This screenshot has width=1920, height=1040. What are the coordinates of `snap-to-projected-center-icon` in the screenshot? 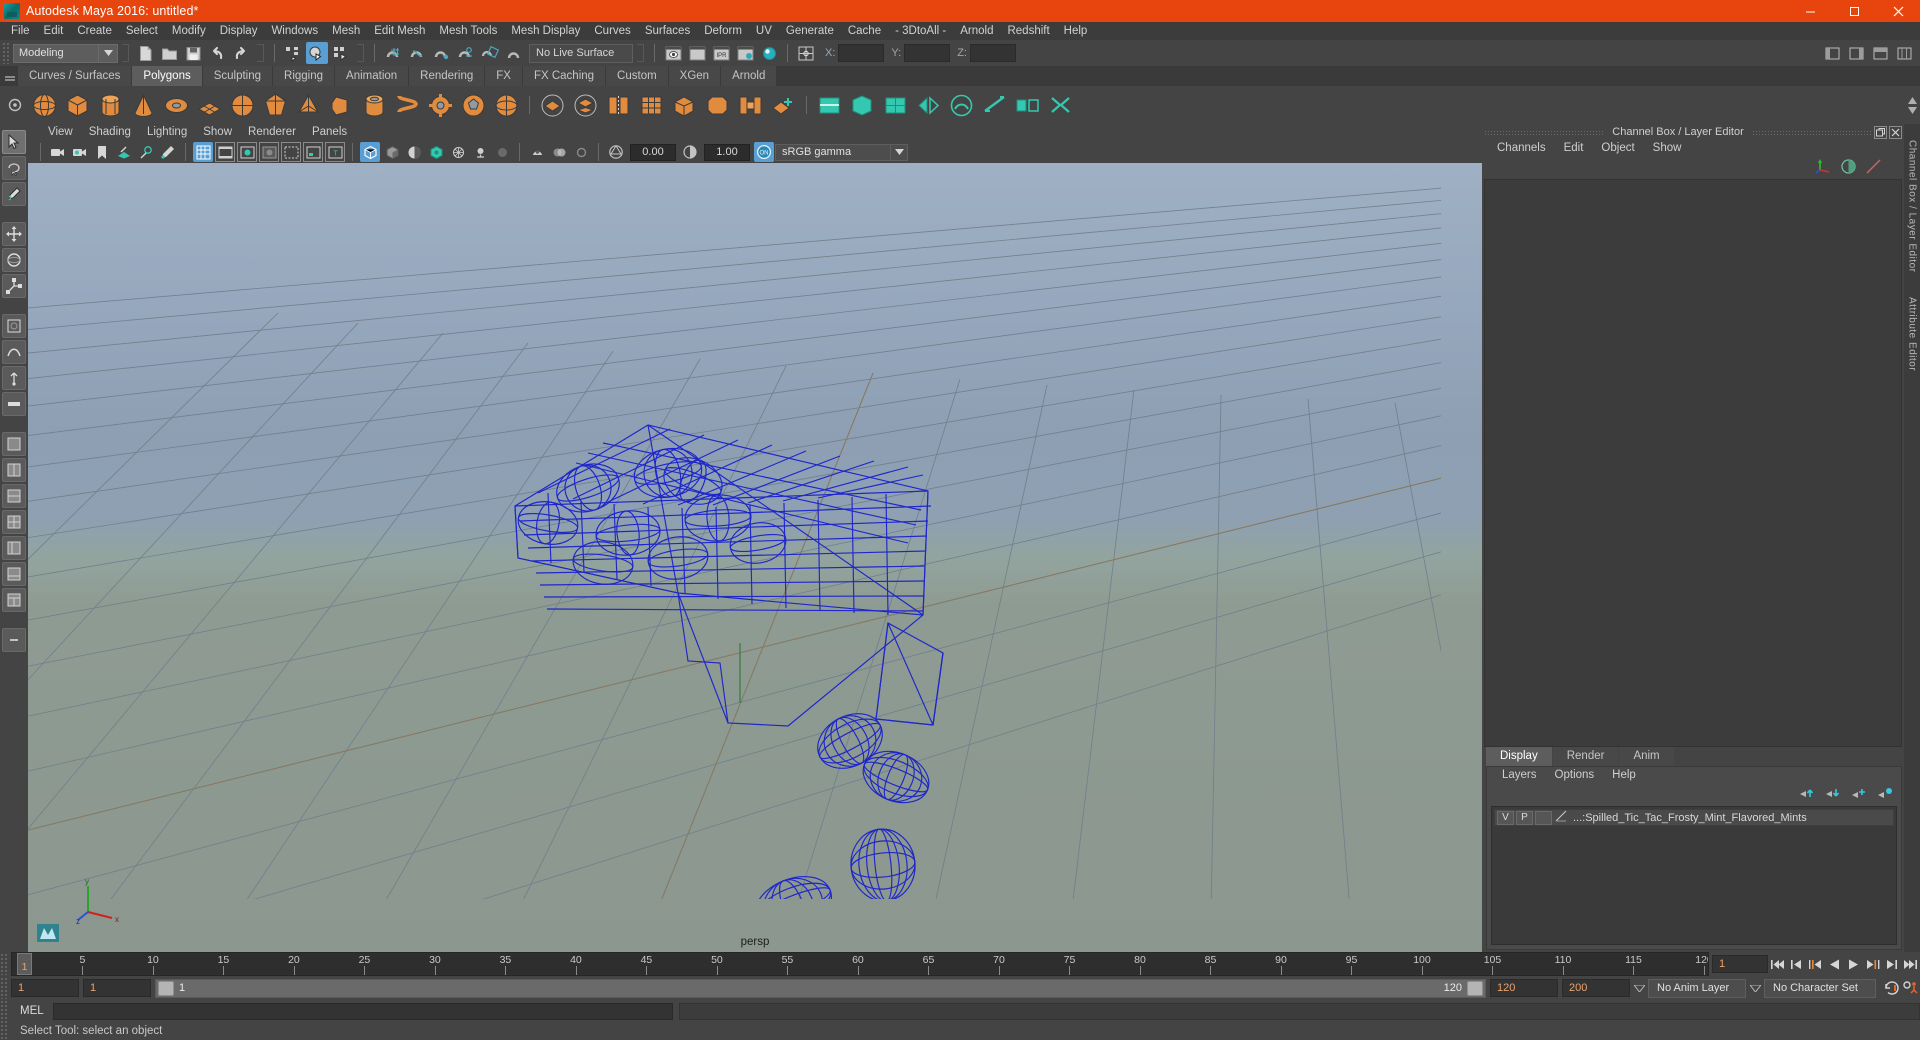 It's located at (465, 53).